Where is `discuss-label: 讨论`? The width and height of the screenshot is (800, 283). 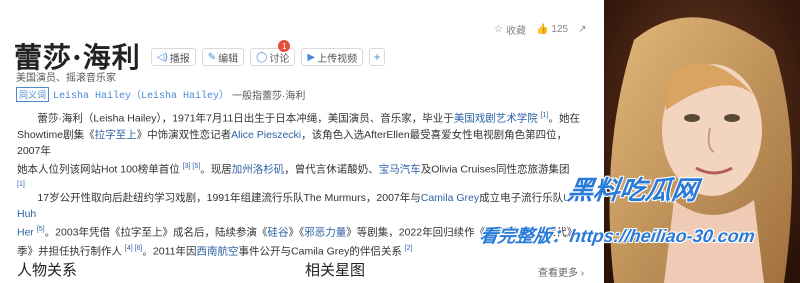 discuss-label: 讨论 is located at coordinates (279, 59).